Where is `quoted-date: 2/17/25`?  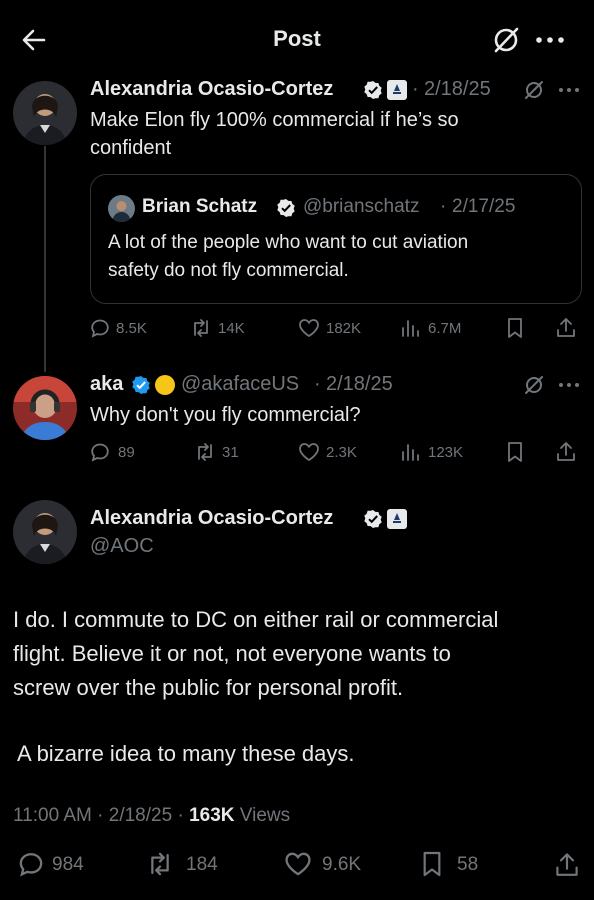 quoted-date: 2/17/25 is located at coordinates (484, 206).